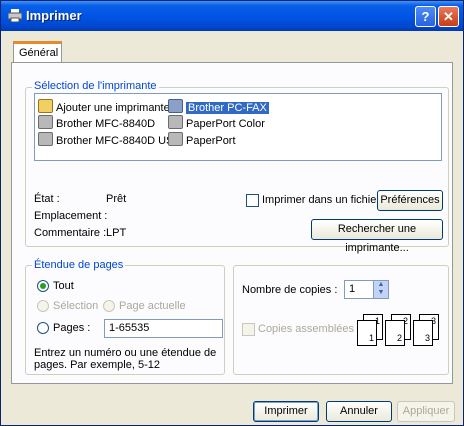 The width and height of the screenshot is (464, 426). I want to click on printer-item-brother-pc-fax: Brother PC-FAX, so click(218, 106).